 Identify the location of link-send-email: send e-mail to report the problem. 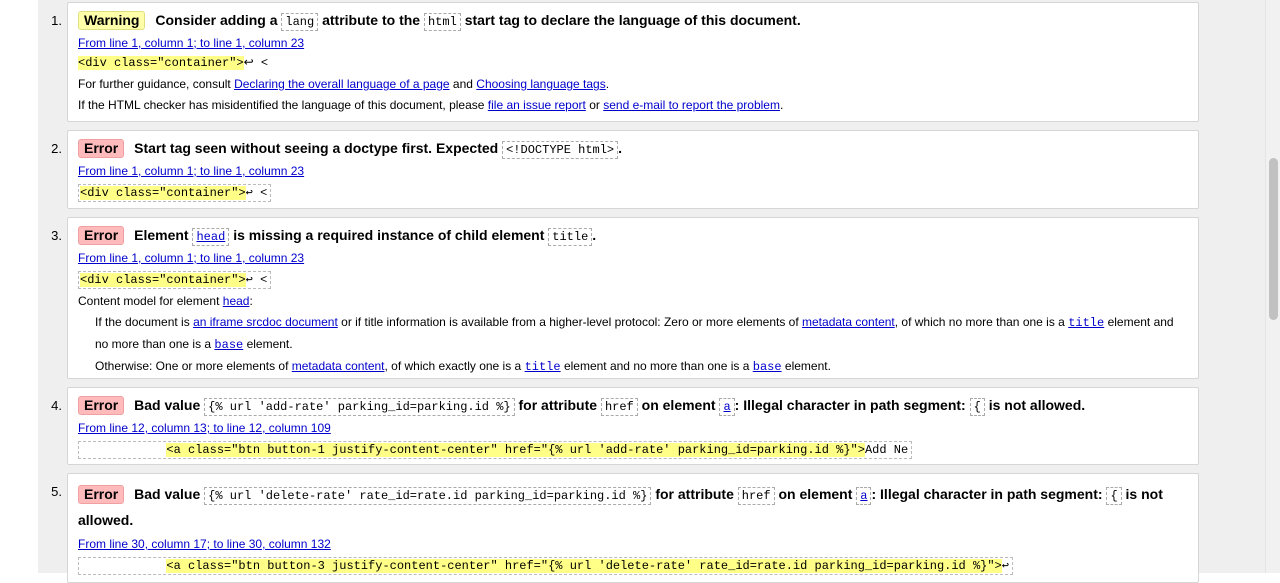
(691, 105).